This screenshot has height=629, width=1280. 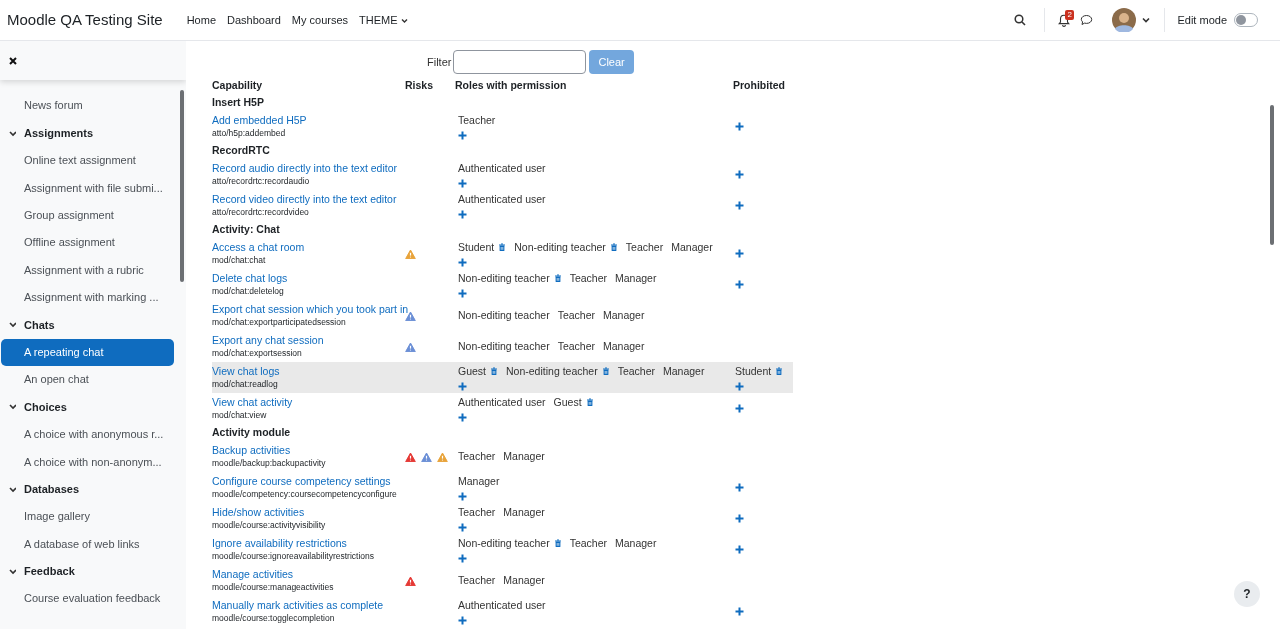 What do you see at coordinates (520, 62) in the screenshot?
I see `filter-field` at bounding box center [520, 62].